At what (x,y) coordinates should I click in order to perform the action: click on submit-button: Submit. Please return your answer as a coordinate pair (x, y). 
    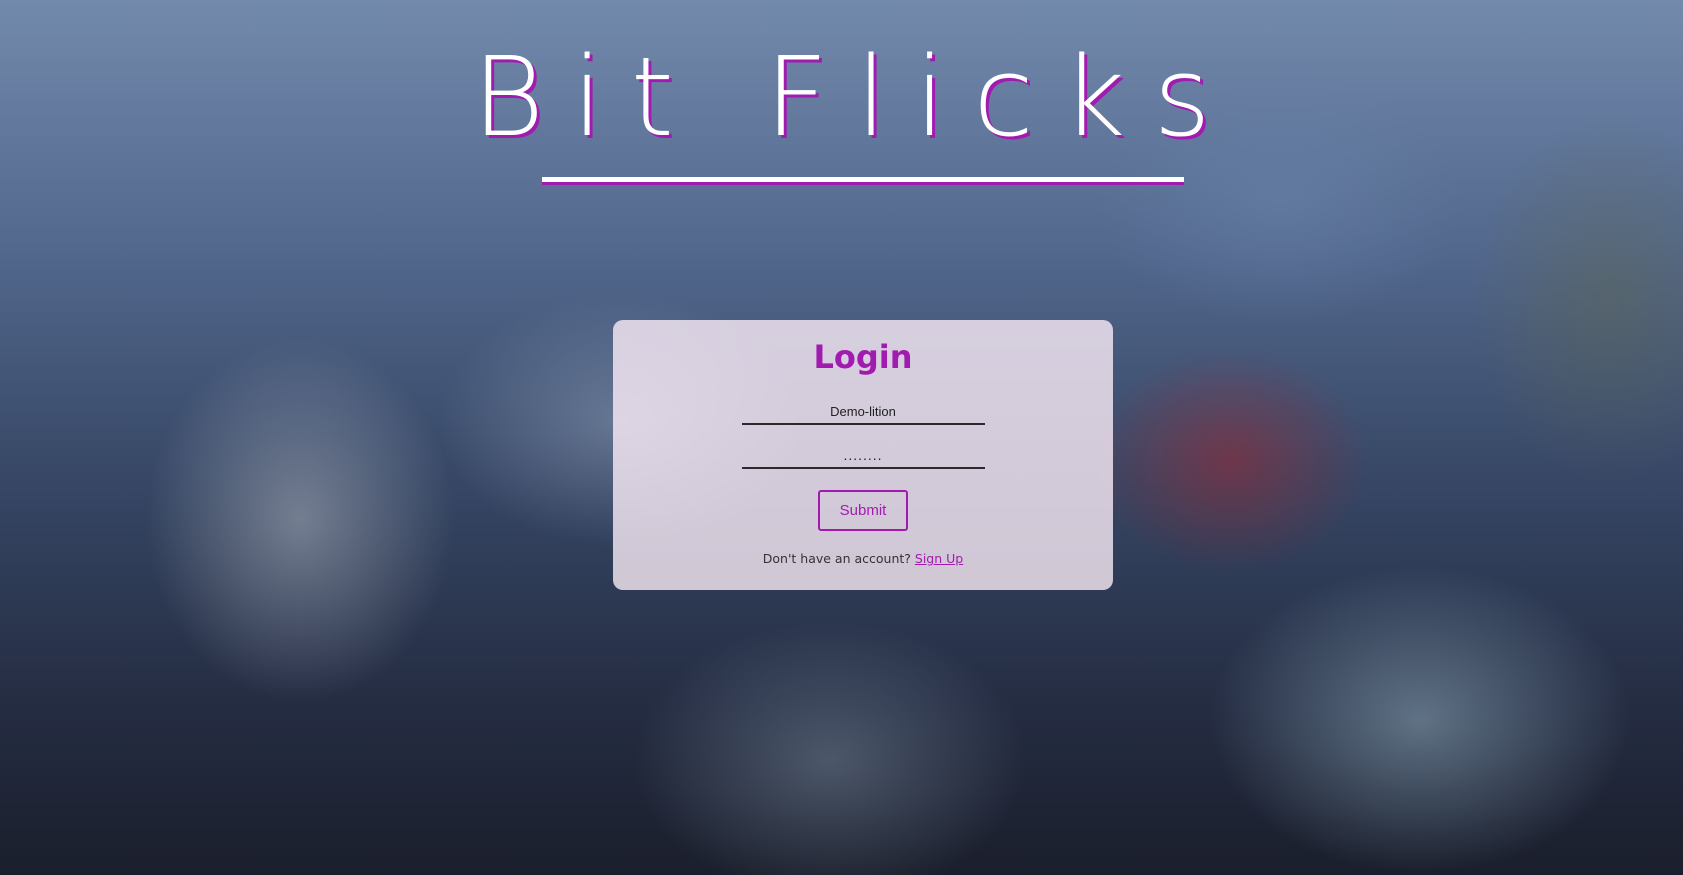
    Looking at the image, I should click on (863, 511).